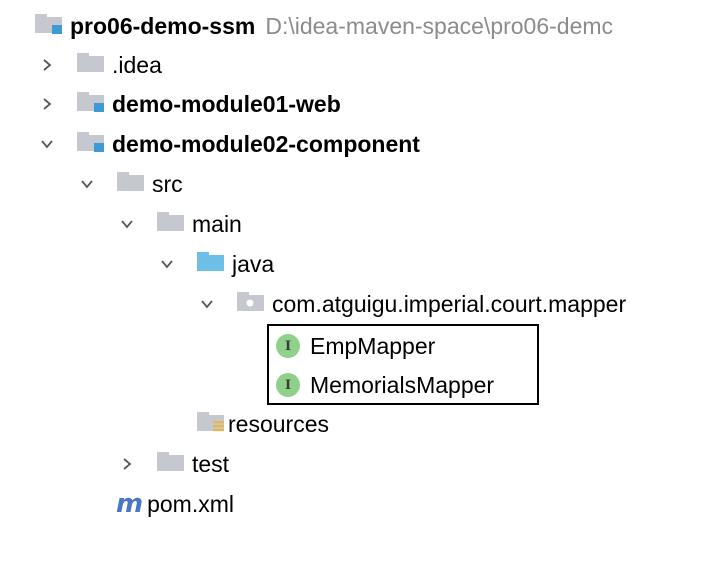 The width and height of the screenshot is (722, 588). I want to click on tree-row-resources: resources, so click(262, 424).